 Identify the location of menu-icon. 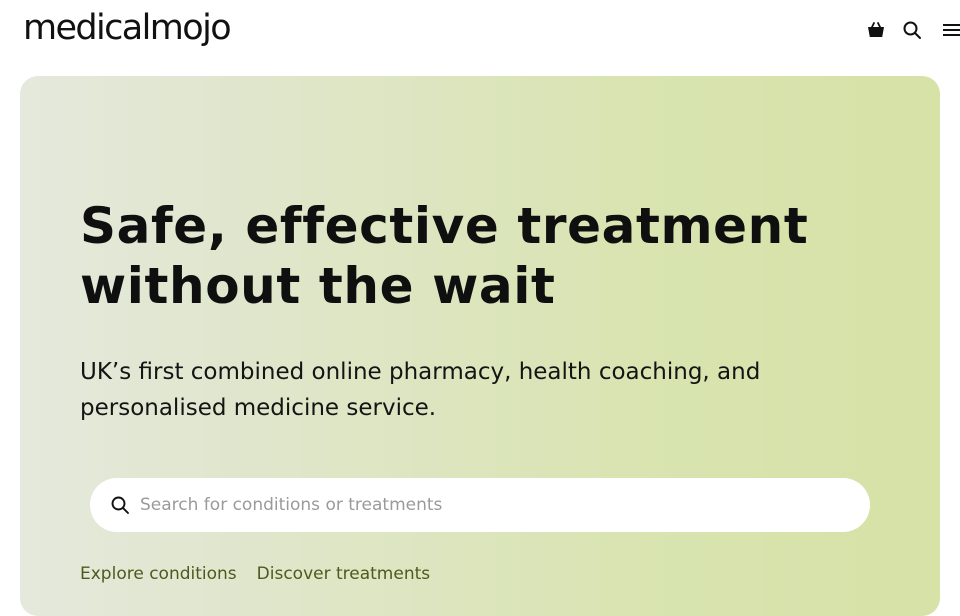
(950, 30).